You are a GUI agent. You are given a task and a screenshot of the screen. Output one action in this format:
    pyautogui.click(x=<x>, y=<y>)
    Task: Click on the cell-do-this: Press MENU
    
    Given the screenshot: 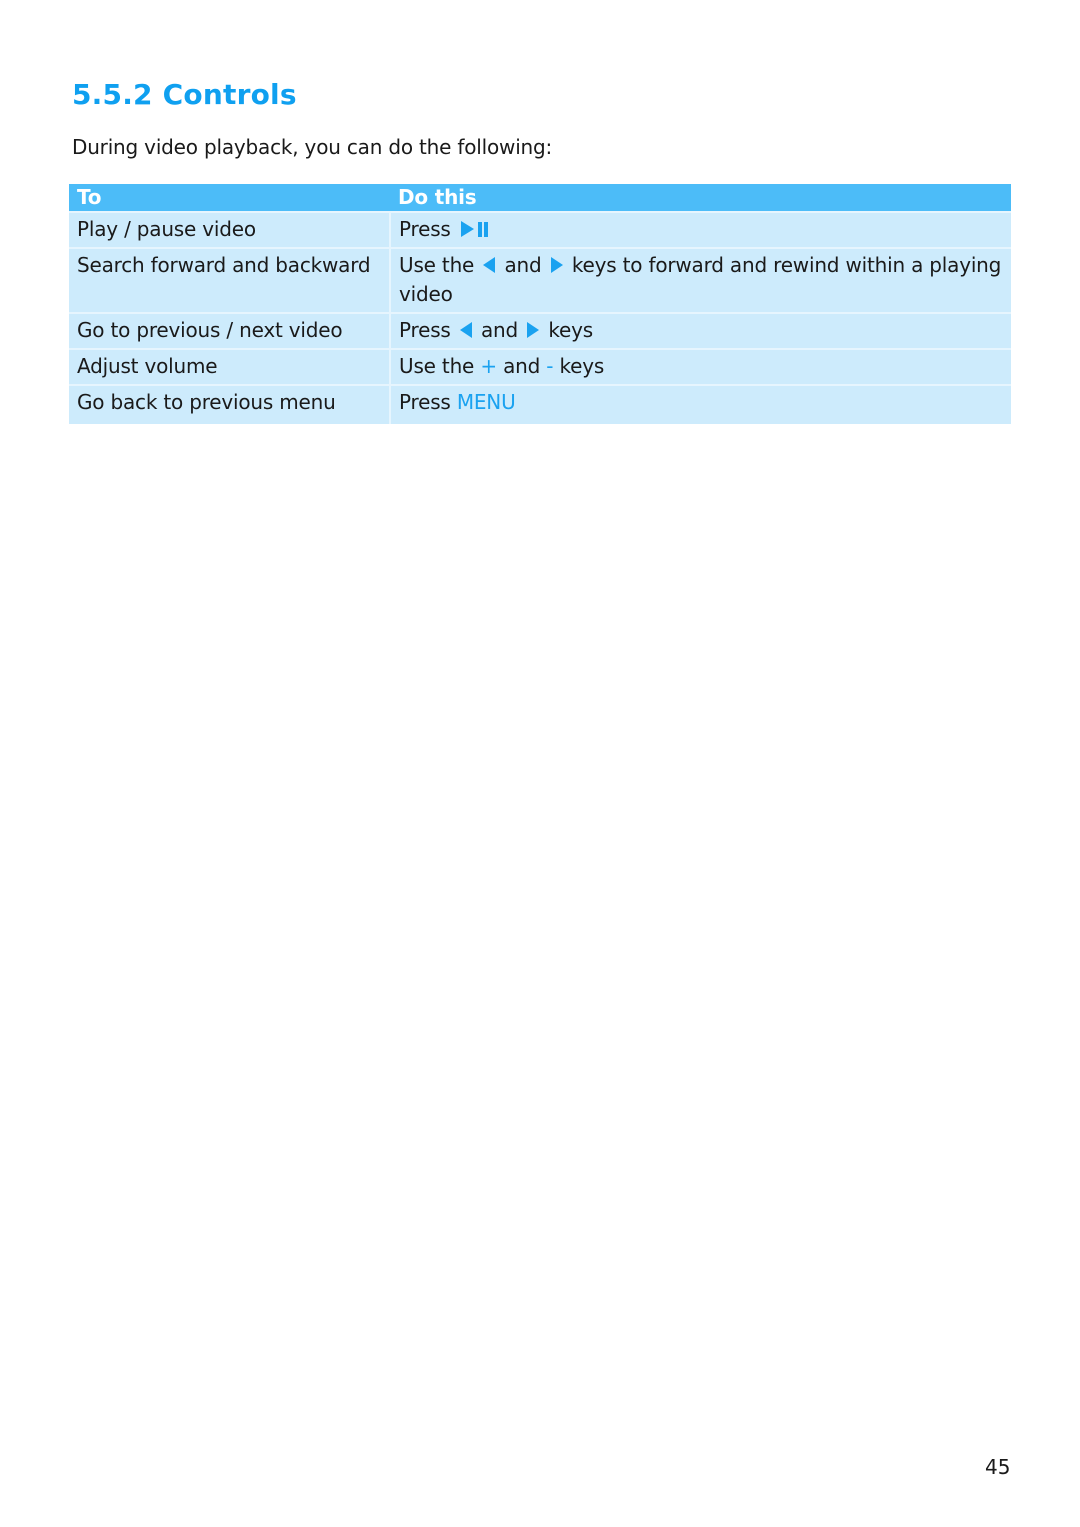 What is the action you would take?
    pyautogui.click(x=700, y=404)
    